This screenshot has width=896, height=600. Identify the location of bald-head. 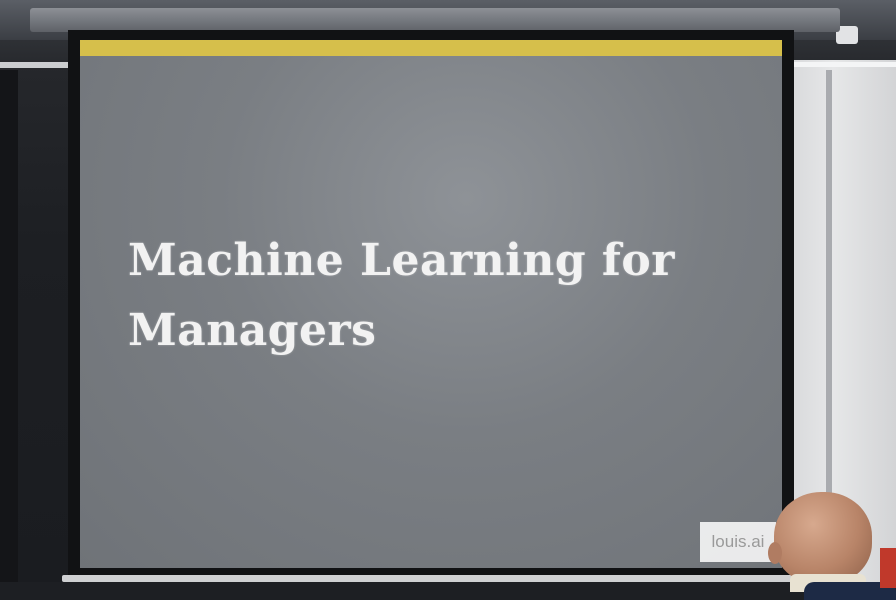
(823, 538).